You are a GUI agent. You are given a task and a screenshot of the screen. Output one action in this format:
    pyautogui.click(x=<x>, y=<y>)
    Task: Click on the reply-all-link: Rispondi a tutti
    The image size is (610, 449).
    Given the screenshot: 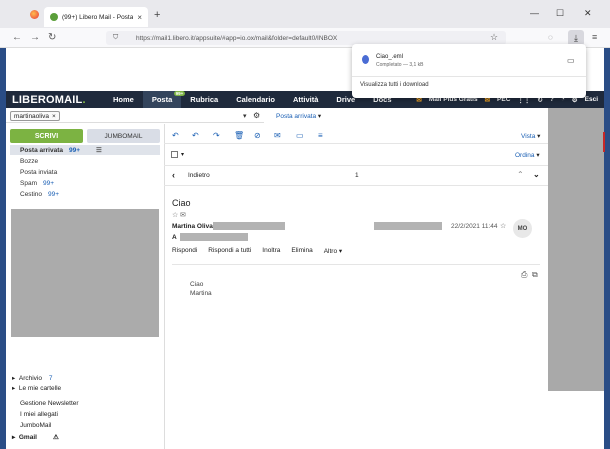 What is the action you would take?
    pyautogui.click(x=229, y=251)
    